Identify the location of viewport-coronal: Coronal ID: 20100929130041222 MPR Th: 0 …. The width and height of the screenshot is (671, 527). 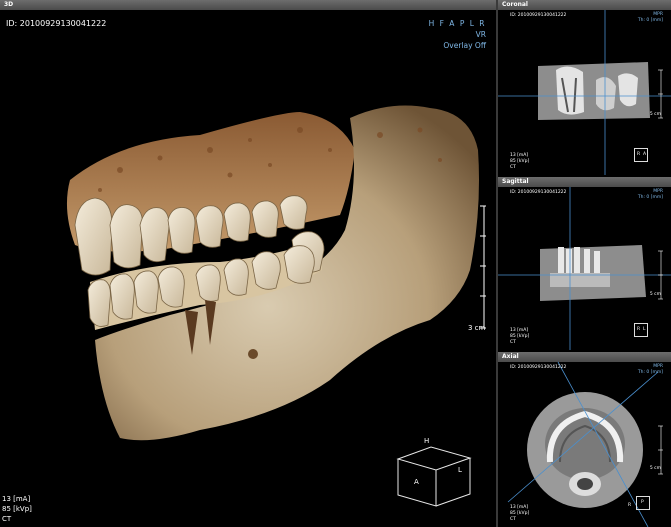
(584, 87).